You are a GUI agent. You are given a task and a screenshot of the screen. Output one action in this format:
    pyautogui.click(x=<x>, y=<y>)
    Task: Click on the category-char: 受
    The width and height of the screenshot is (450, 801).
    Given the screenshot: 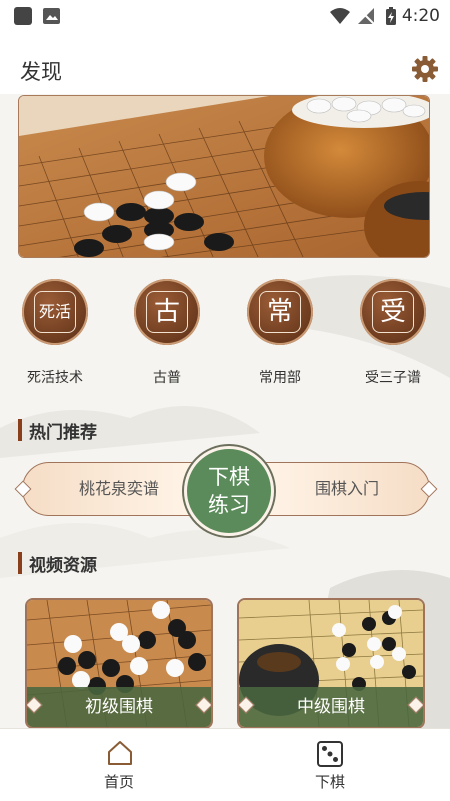 What is the action you would take?
    pyautogui.click(x=393, y=312)
    